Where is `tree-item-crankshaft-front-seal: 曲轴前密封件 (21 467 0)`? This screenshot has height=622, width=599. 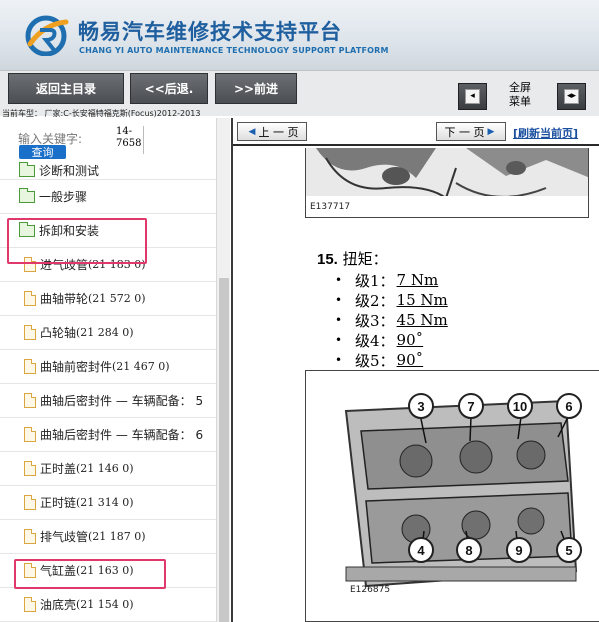 tree-item-crankshaft-front-seal: 曲轴前密封件 (21 467 0) is located at coordinates (108, 367).